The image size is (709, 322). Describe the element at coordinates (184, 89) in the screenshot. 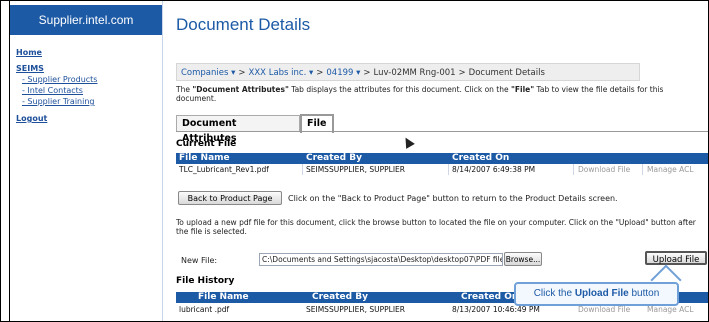

I see `intro-prefix: The` at that location.